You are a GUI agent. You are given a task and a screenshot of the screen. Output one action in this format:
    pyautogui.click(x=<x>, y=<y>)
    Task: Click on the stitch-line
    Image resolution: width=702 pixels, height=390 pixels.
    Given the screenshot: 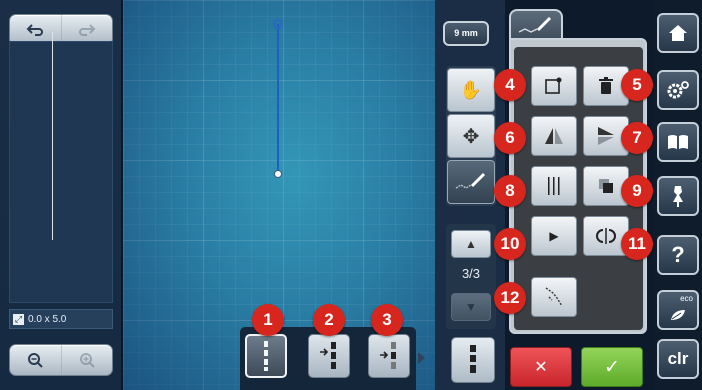 What is the action you would take?
    pyautogui.click(x=278, y=99)
    